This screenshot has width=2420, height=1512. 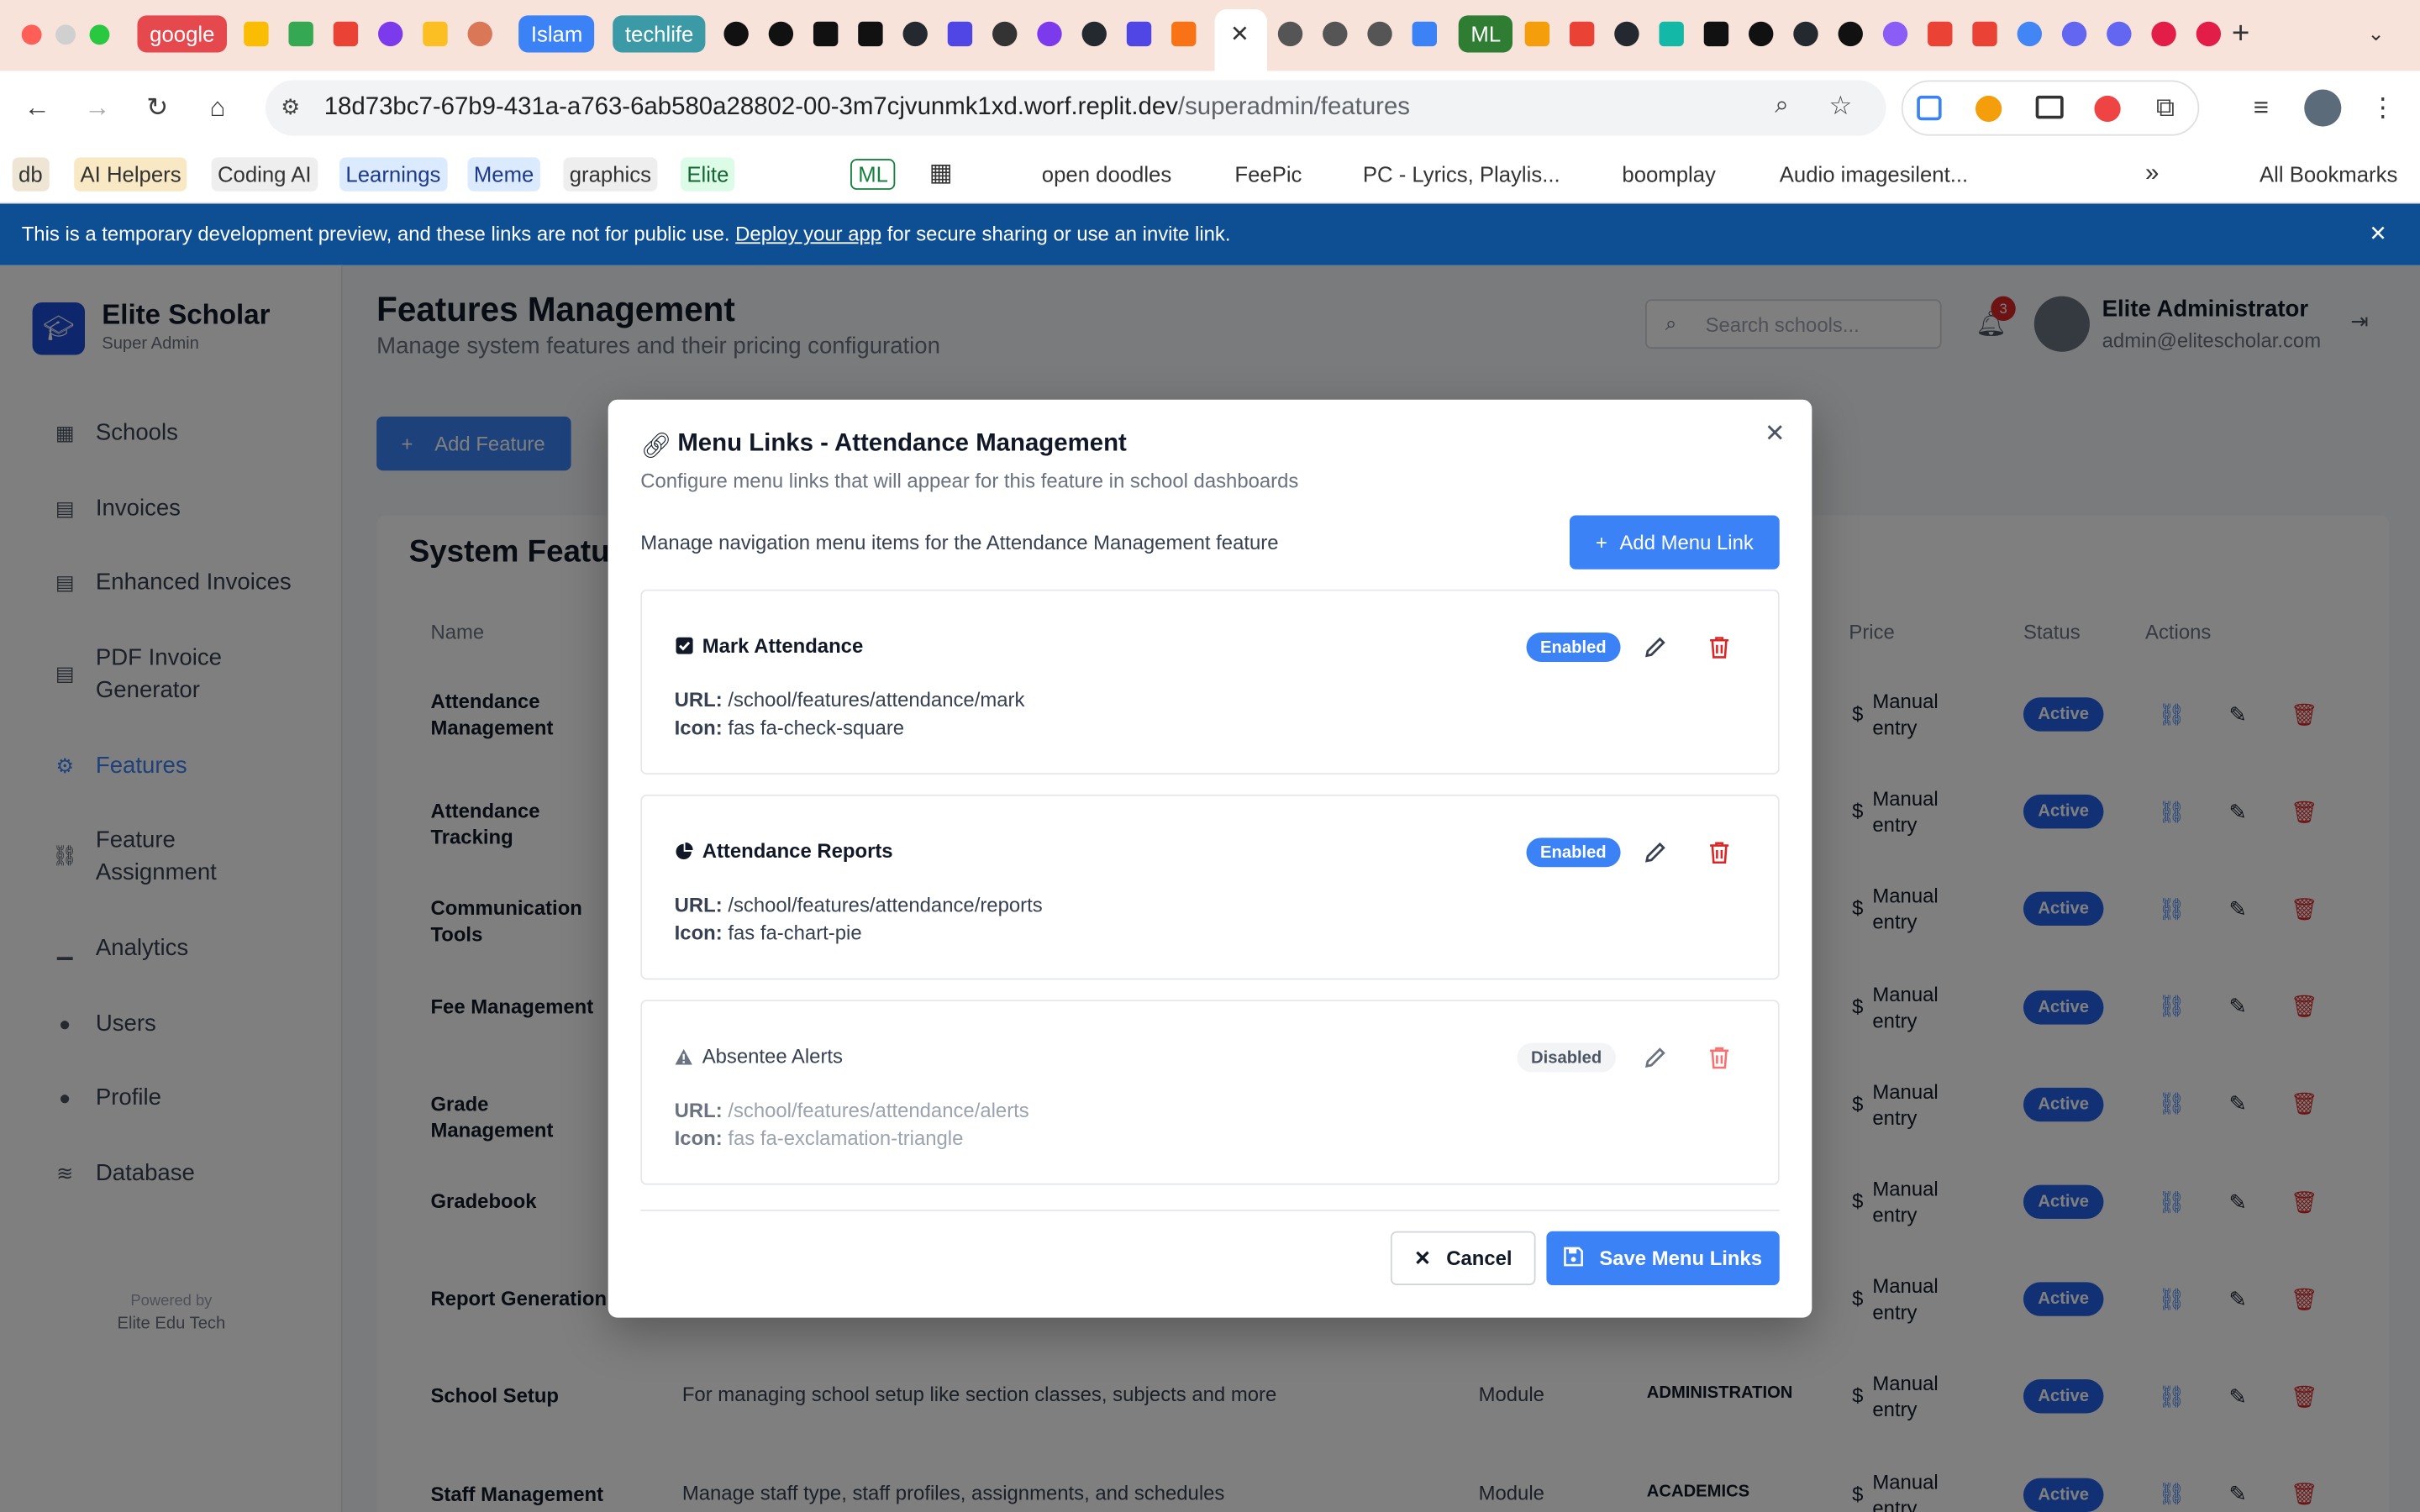 I want to click on site-settings-icon: ⚙, so click(x=291, y=107).